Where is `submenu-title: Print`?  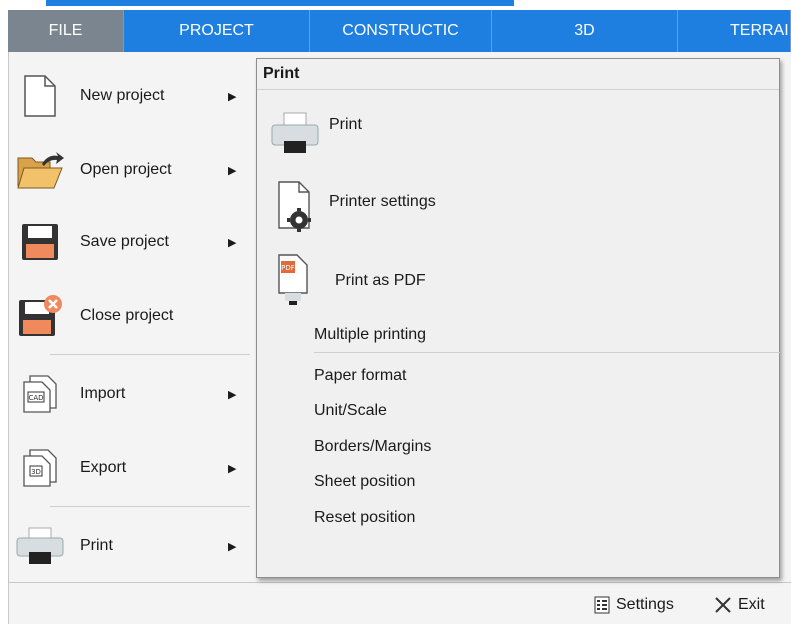 submenu-title: Print is located at coordinates (281, 73).